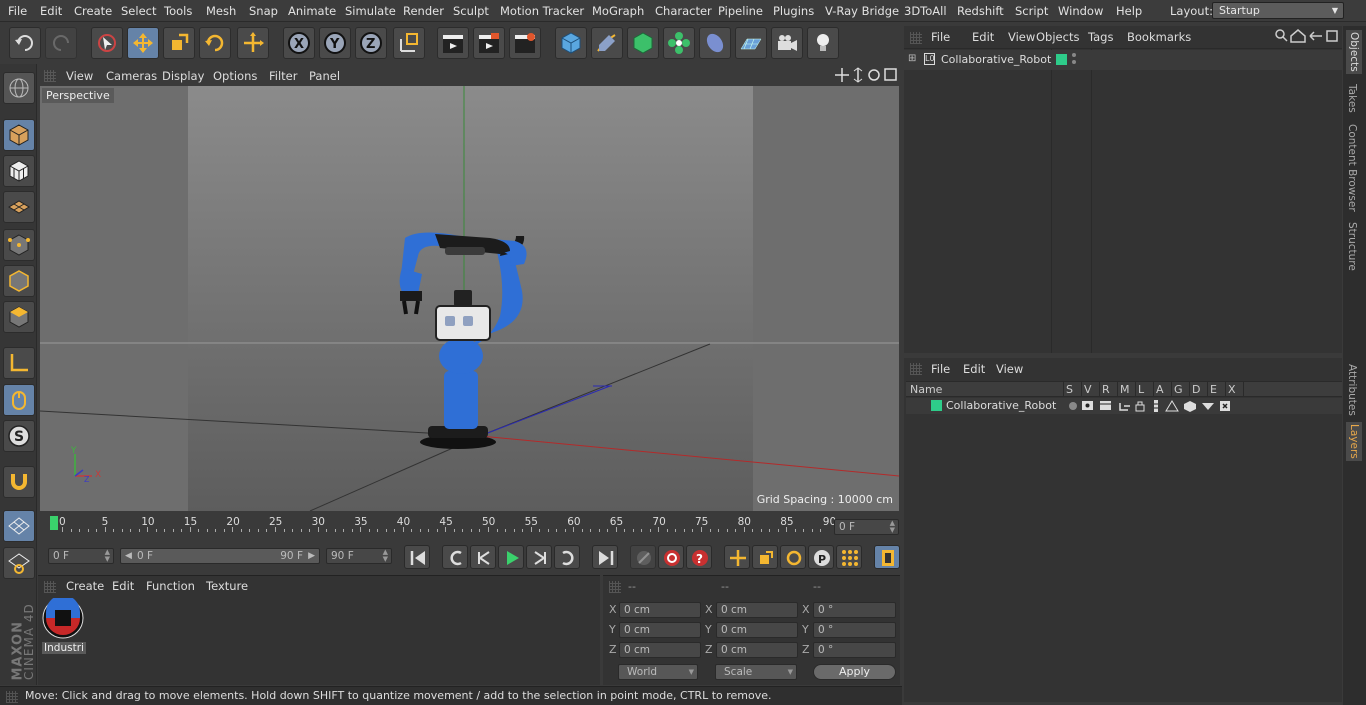 The height and width of the screenshot is (705, 1366). I want to click on layer-column-e: E, so click(1213, 389).